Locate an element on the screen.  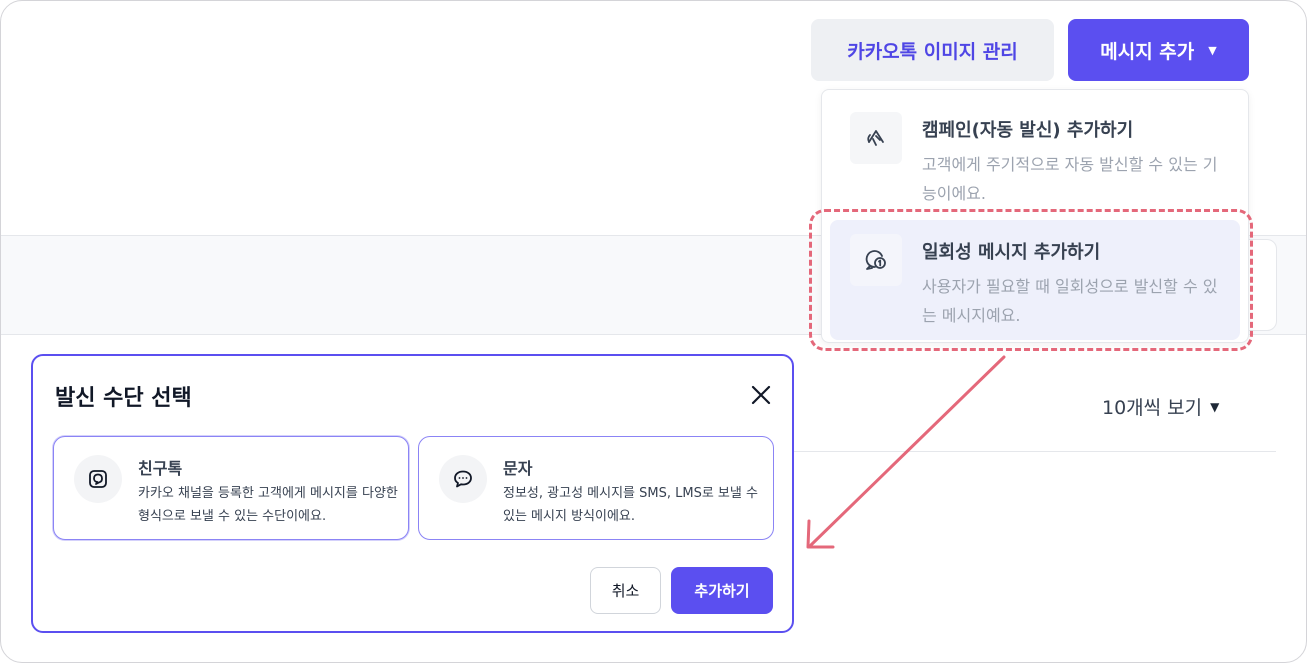
close-icon is located at coordinates (761, 395).